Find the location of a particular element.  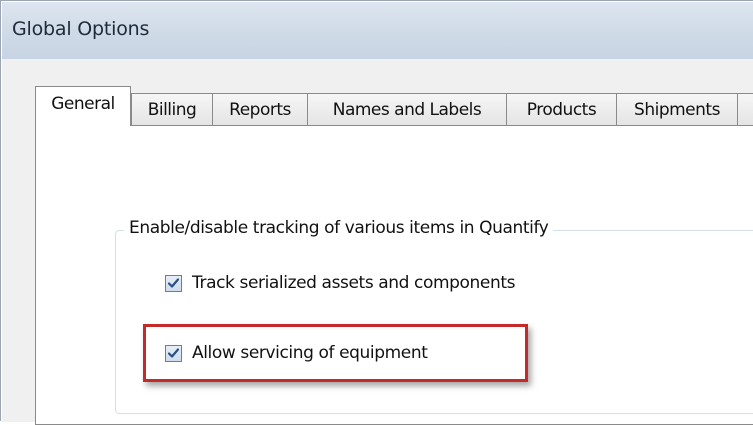

track-serialized-assets-label: Track serialized assets and components is located at coordinates (354, 283).